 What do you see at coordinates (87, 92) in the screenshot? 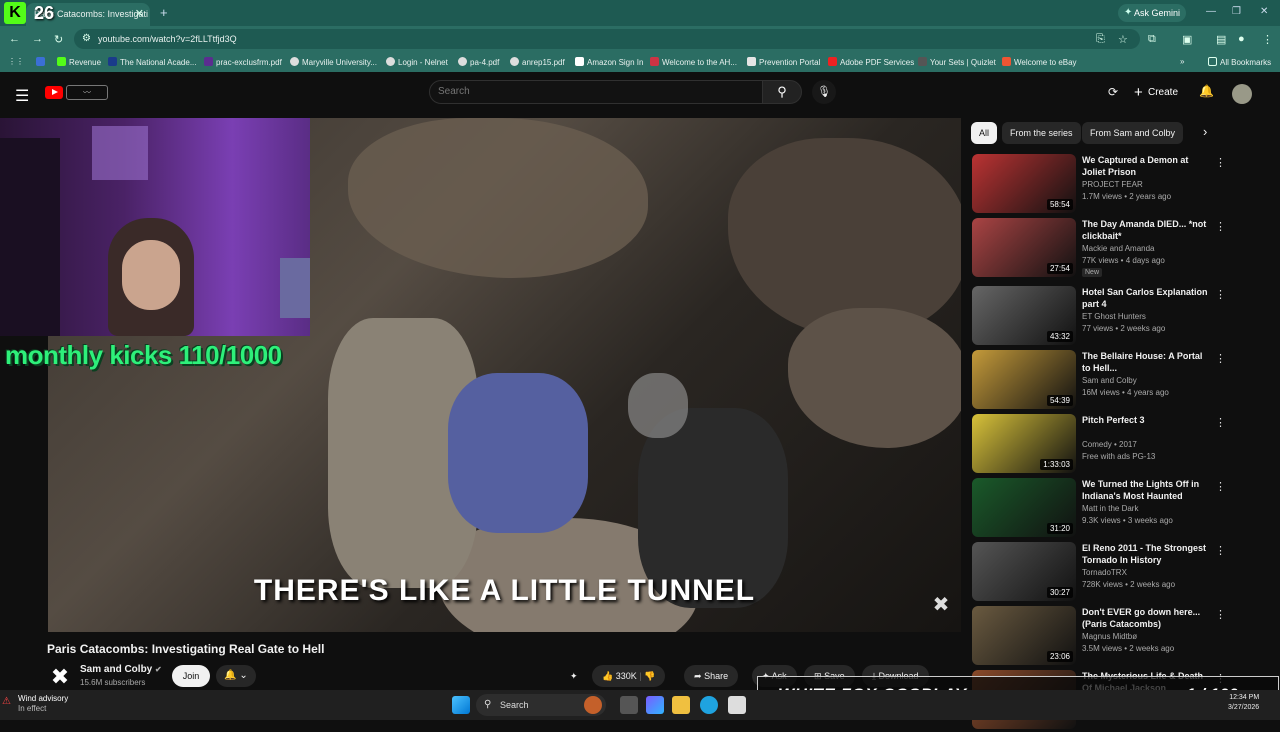
I see `youtube-doodle: 〰` at bounding box center [87, 92].